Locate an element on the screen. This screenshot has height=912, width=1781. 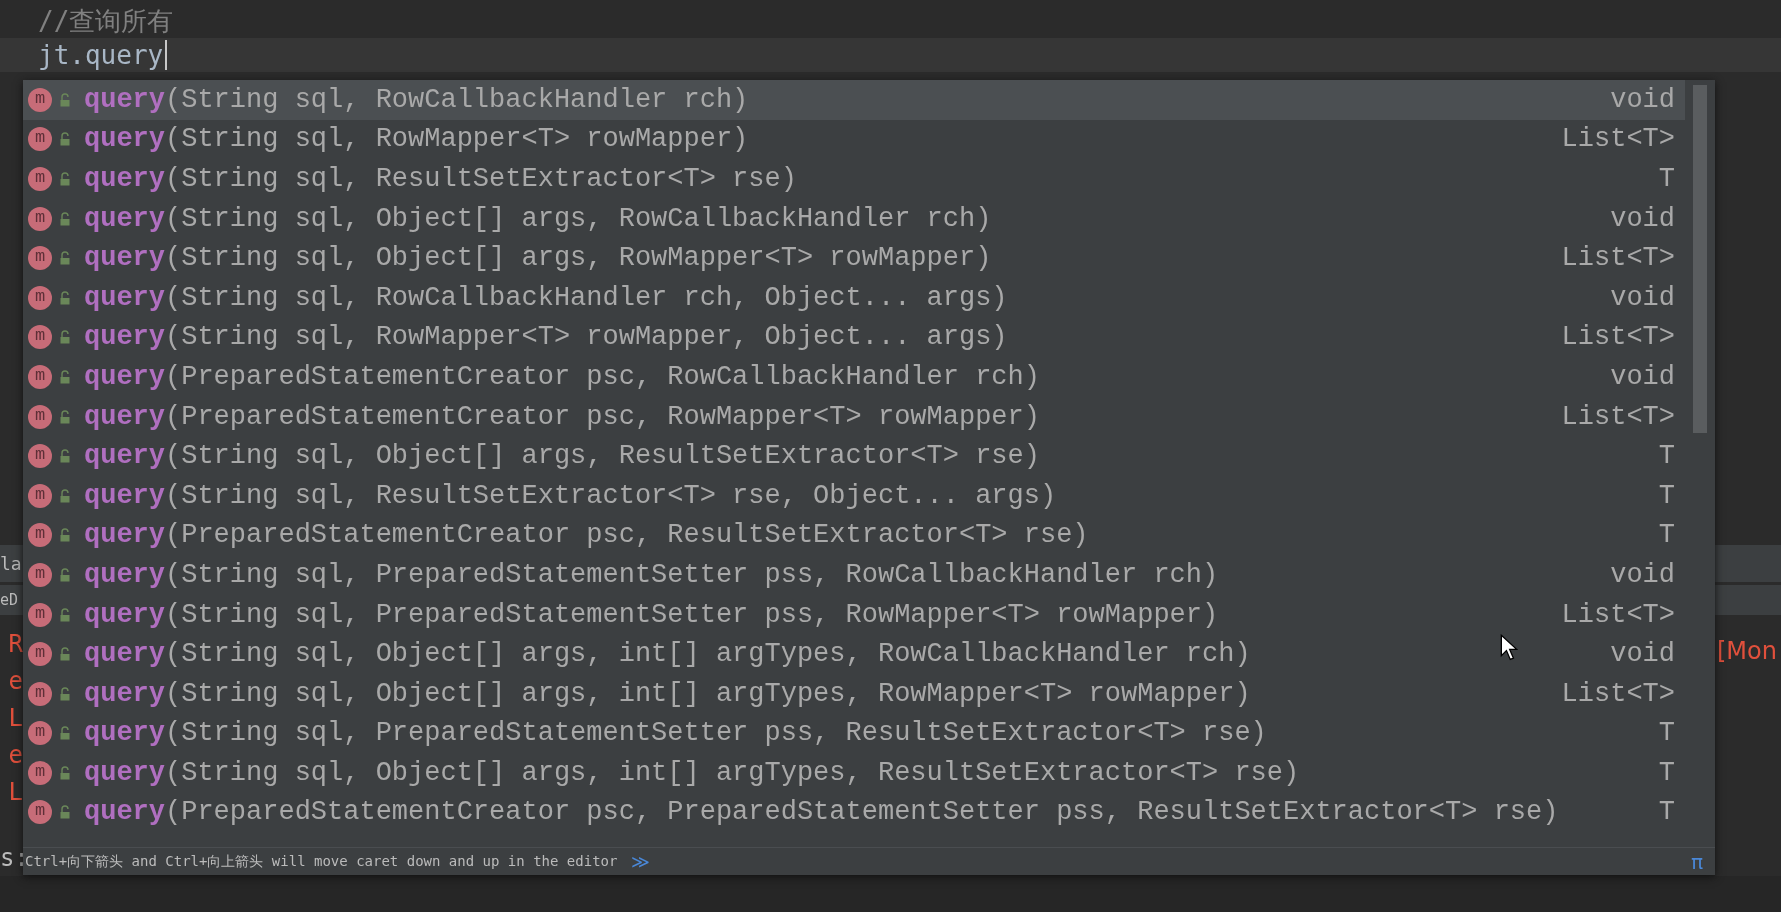
completion-item: m query(String sql, Object[] args, ResultSetExtractor<T> rse) T is located at coordinates (854, 456).